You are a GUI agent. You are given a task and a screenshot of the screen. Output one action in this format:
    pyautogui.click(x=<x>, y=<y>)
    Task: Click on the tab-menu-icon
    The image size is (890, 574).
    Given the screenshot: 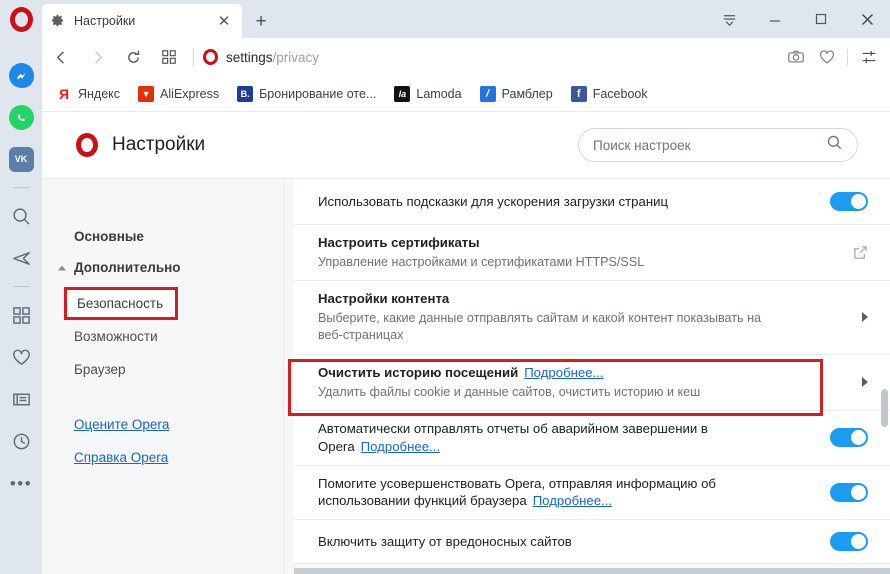 What is the action you would take?
    pyautogui.click(x=729, y=19)
    